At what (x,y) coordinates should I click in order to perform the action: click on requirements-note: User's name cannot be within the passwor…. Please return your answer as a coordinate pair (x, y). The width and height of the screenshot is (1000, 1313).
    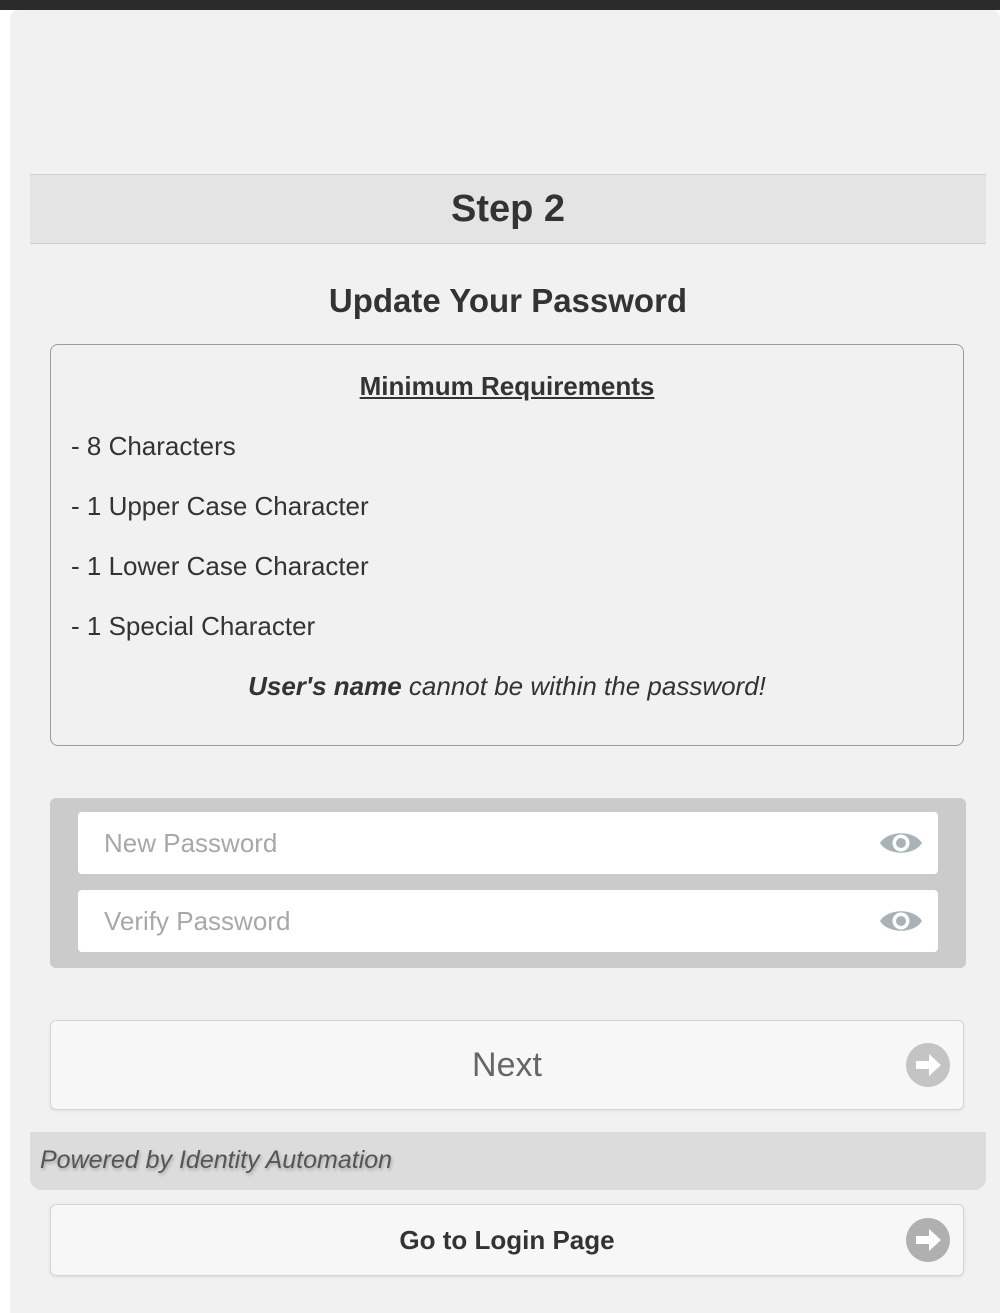
    Looking at the image, I should click on (507, 686).